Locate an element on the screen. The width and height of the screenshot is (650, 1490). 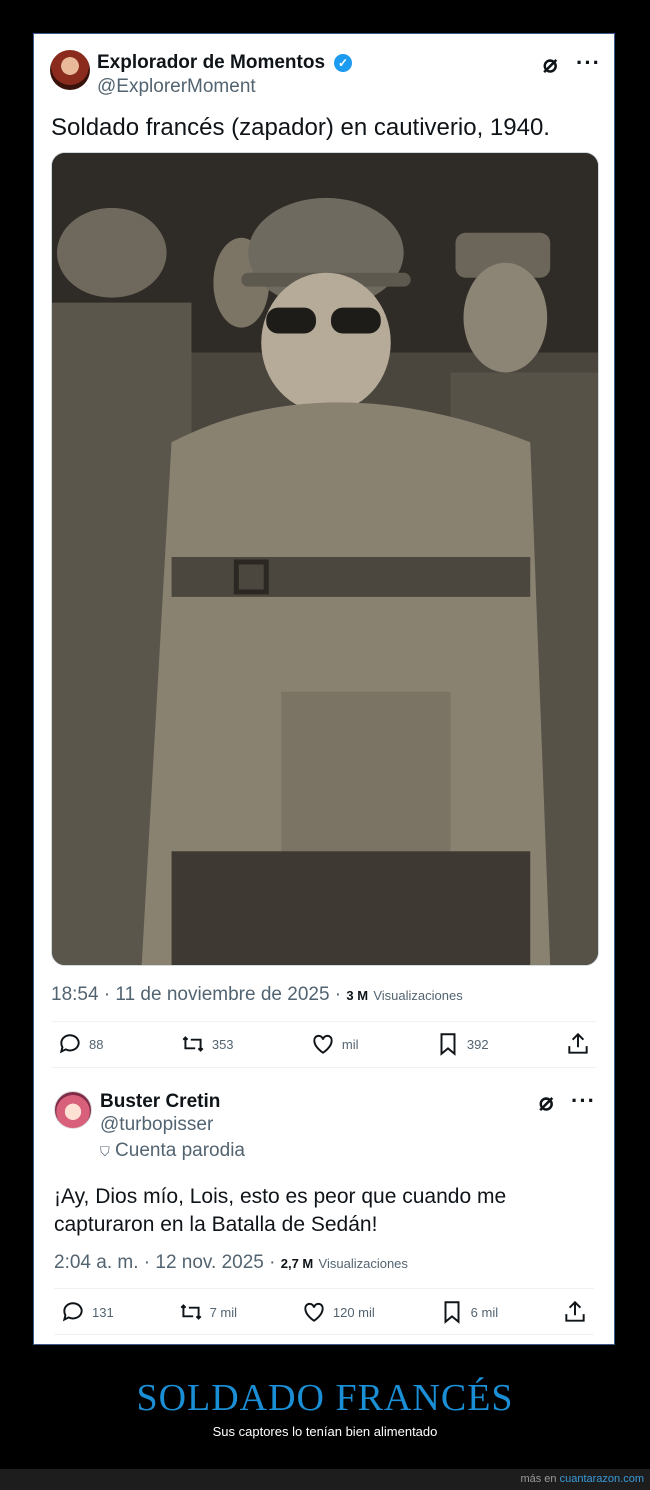
footer-site-link: cuantarazon.com is located at coordinates (602, 1479).